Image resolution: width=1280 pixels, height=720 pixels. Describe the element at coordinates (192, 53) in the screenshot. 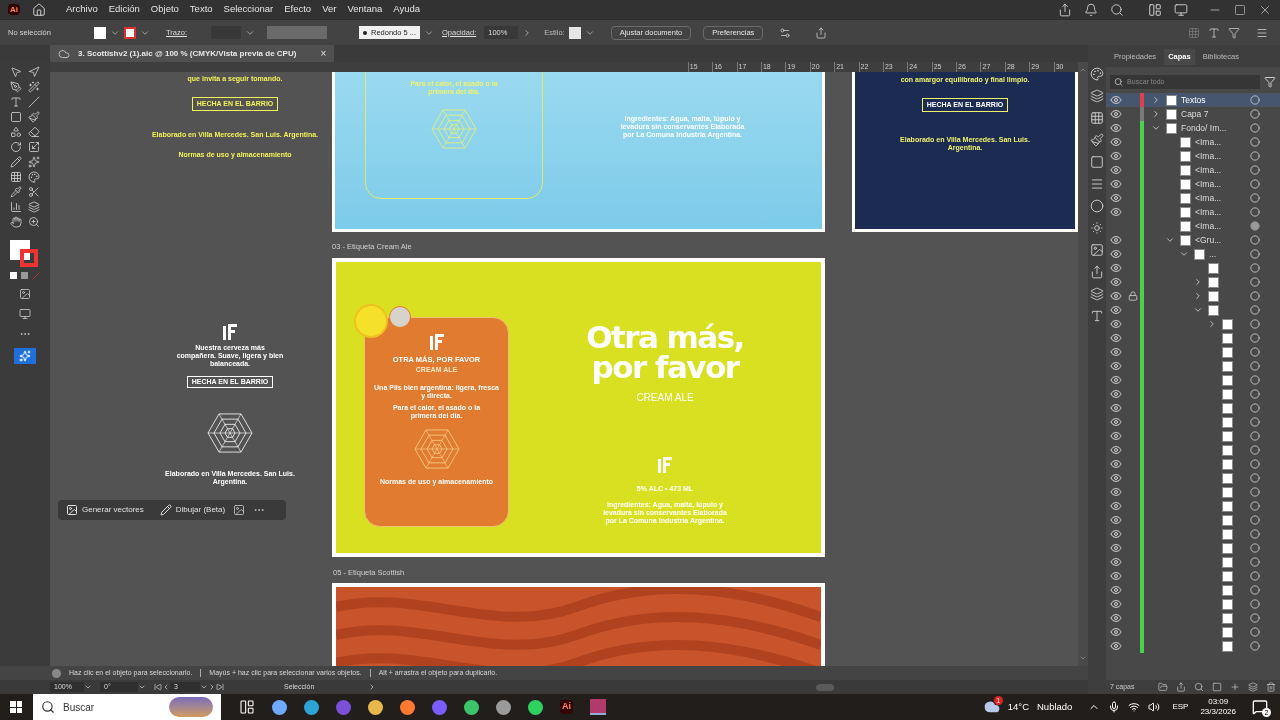

I see `document-tab: 3. Scottishv2 (1).aic @ 100 % (CMYK/Vista previa de CPU) ×` at that location.